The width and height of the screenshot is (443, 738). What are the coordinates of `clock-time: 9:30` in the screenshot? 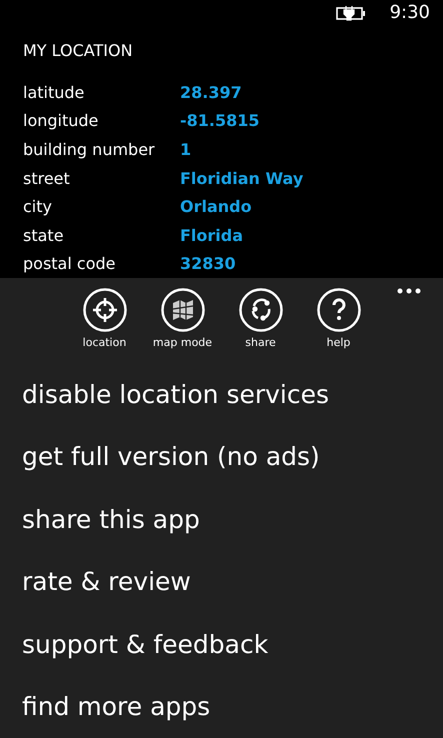 It's located at (410, 13).